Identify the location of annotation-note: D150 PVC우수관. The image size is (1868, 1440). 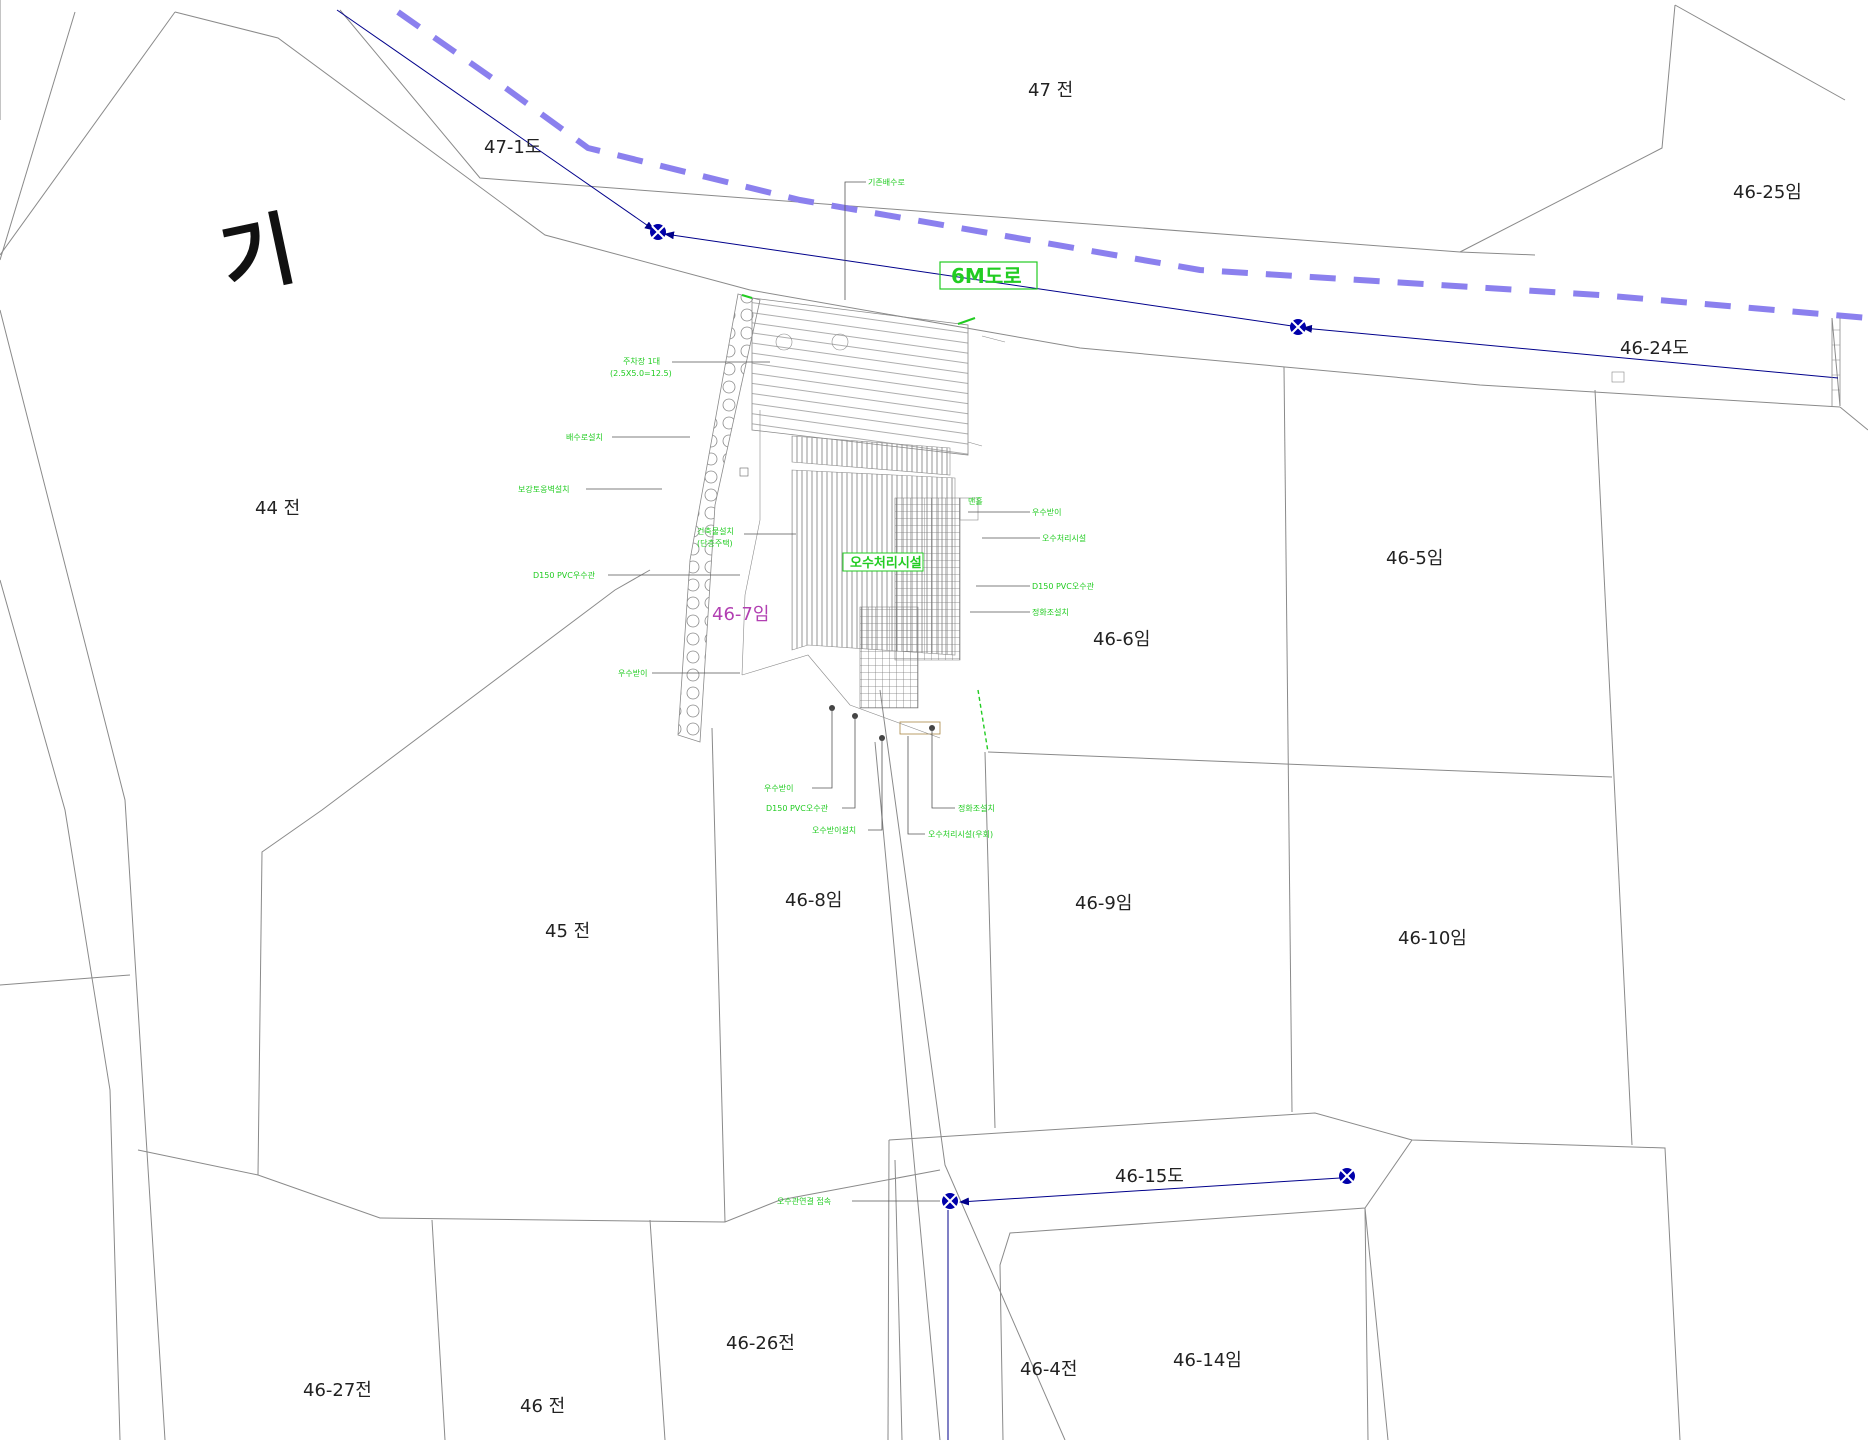
(564, 575).